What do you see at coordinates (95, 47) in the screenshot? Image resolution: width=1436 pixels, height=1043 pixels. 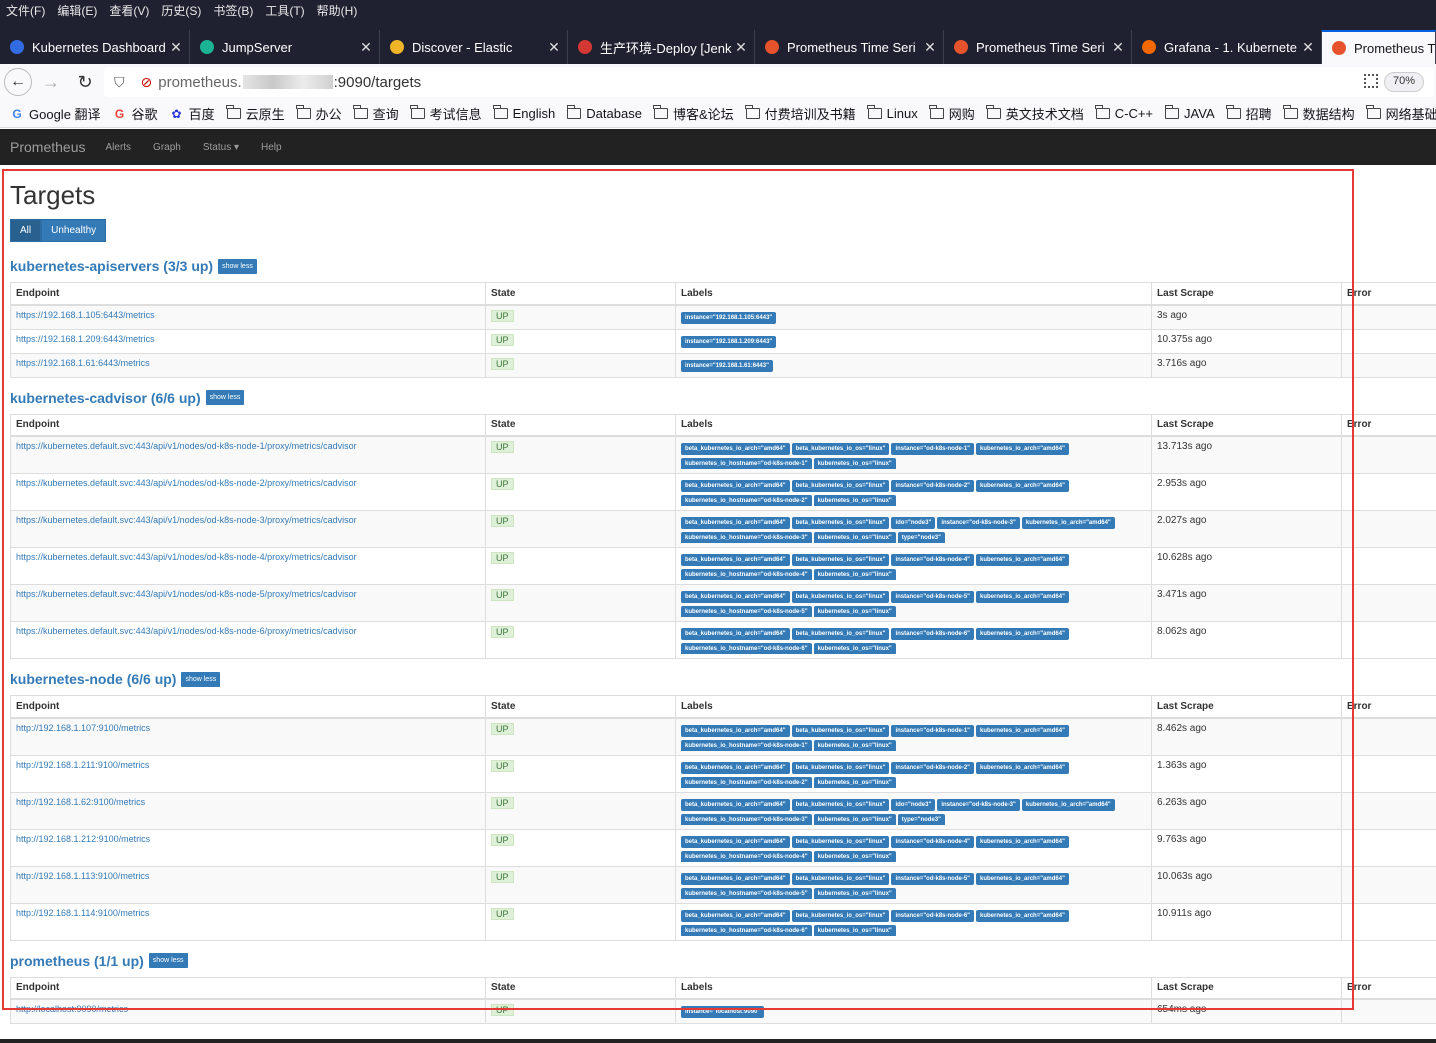 I see `browser-tab: Kubernetes Dashboard ✕` at bounding box center [95, 47].